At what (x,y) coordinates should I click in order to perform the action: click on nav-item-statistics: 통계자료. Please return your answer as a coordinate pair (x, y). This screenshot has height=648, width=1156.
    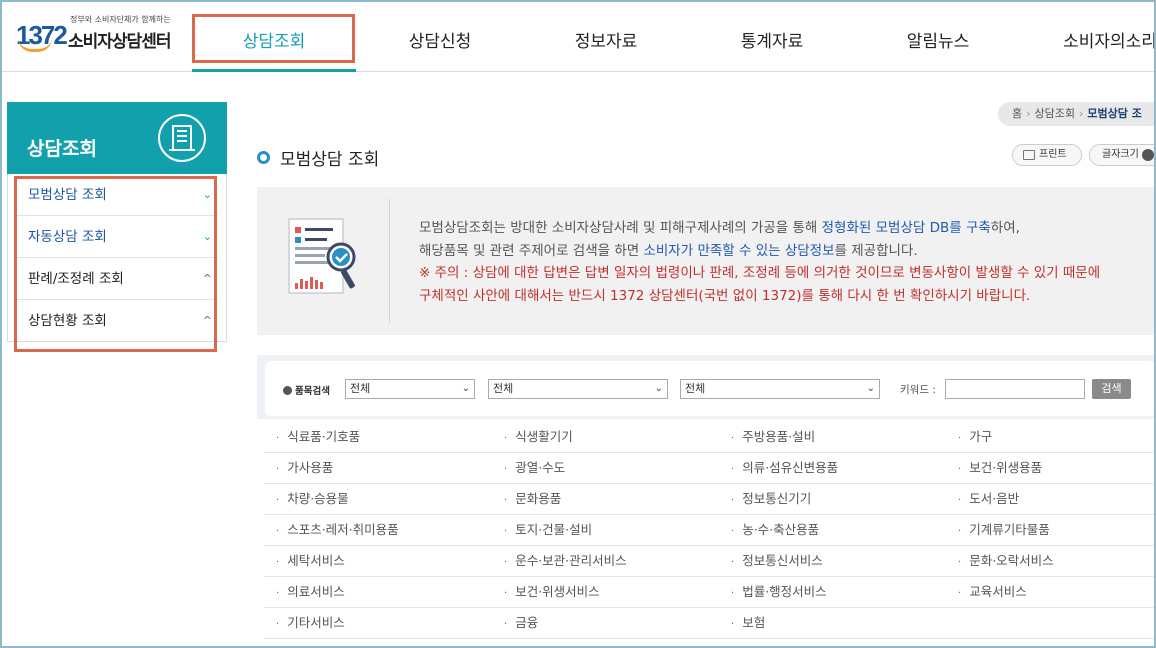
    Looking at the image, I should click on (772, 36).